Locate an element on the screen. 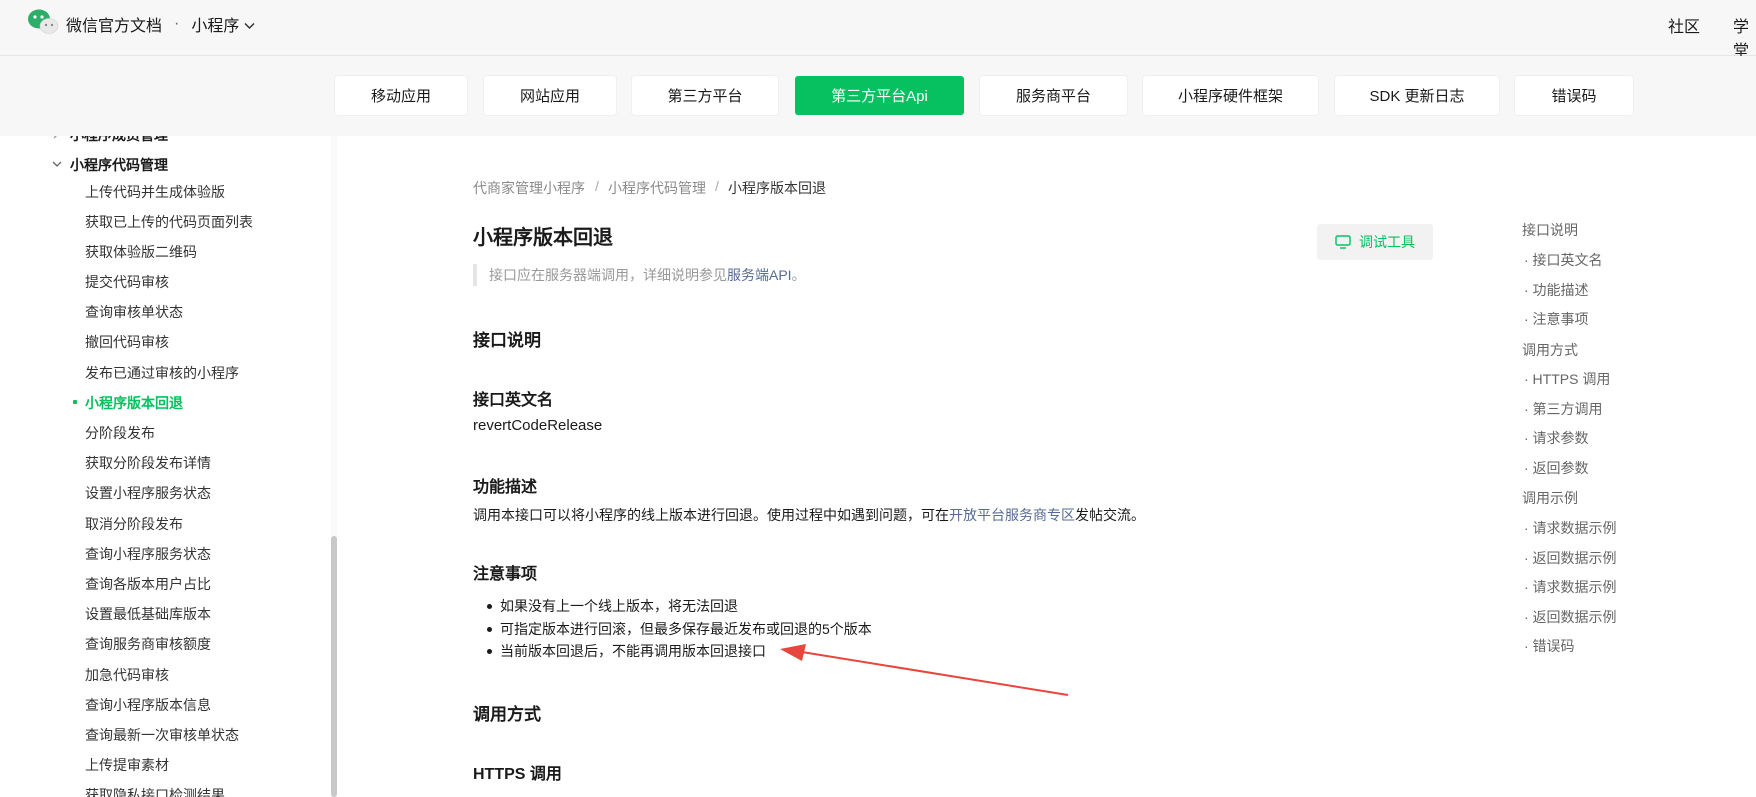 The width and height of the screenshot is (1756, 797). brand: 微信官方文档 · 小程序 is located at coordinates (160, 24).